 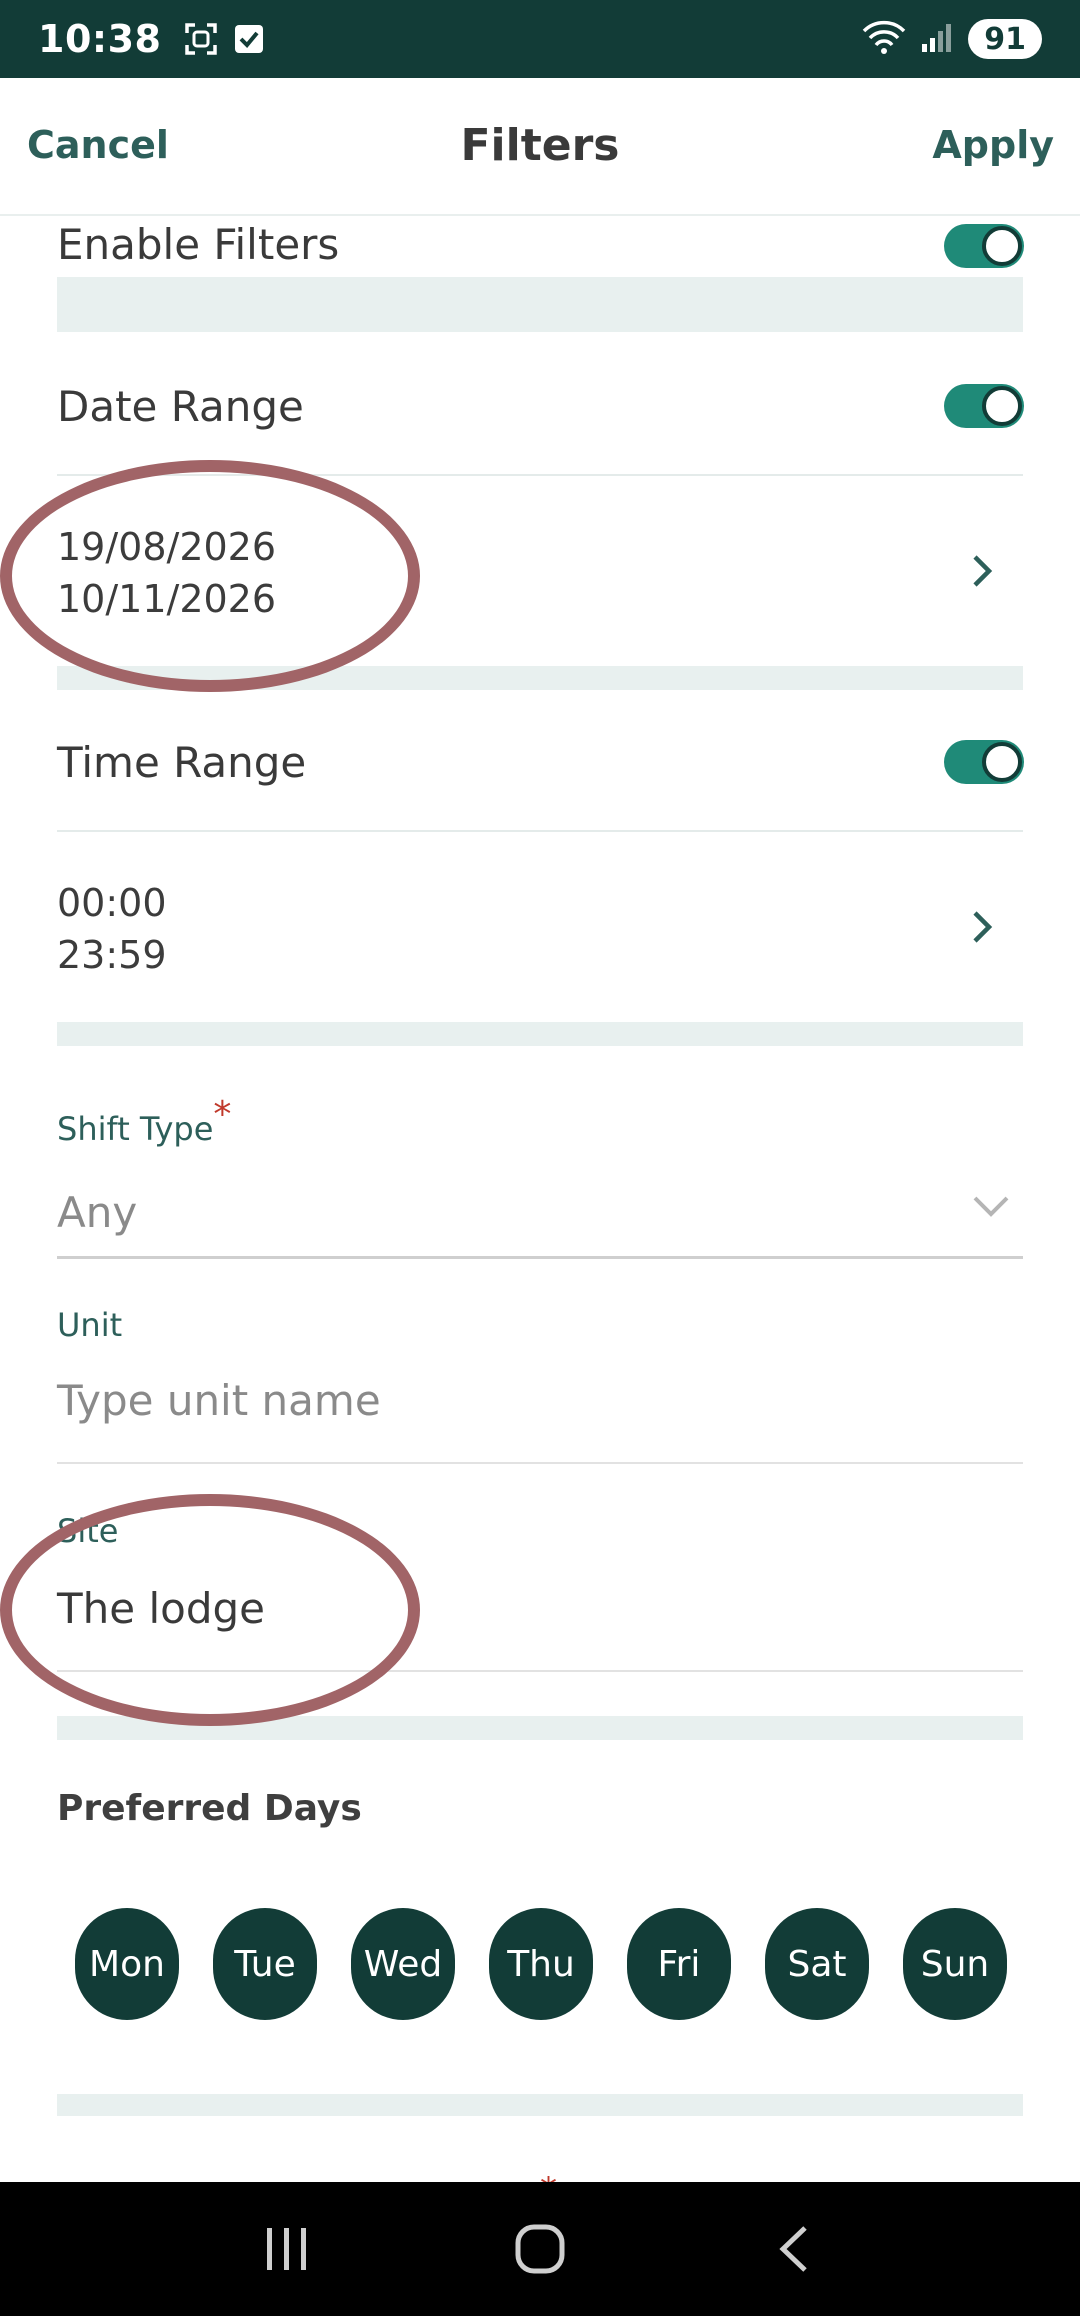 What do you see at coordinates (884, 39) in the screenshot?
I see `wifi-icon` at bounding box center [884, 39].